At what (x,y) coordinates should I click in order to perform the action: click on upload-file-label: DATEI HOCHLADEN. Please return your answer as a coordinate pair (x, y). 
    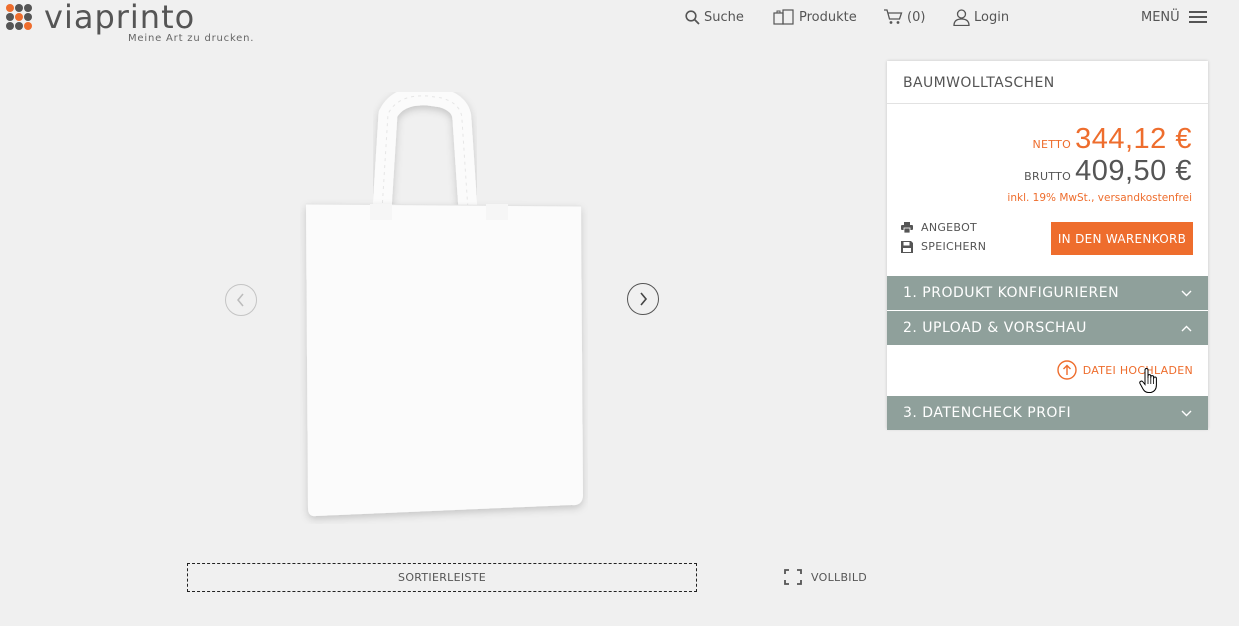
    Looking at the image, I should click on (1137, 370).